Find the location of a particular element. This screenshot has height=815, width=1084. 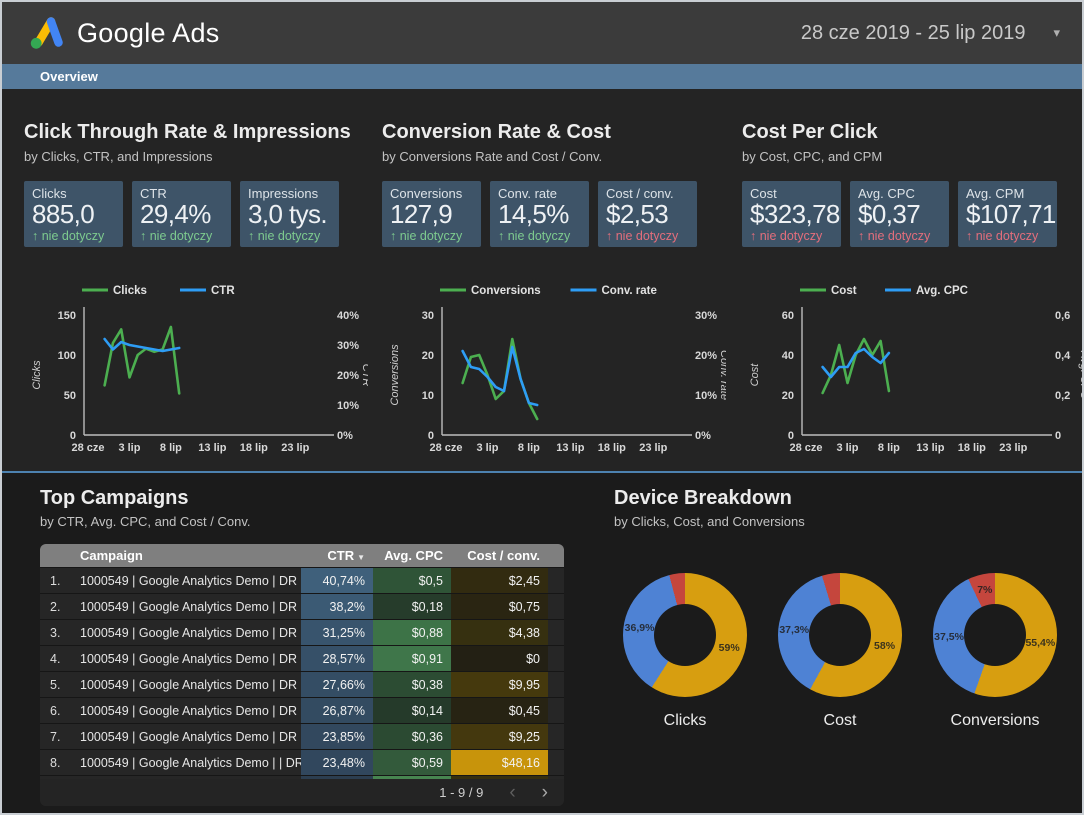

brand: Google Ads is located at coordinates (111, 33).